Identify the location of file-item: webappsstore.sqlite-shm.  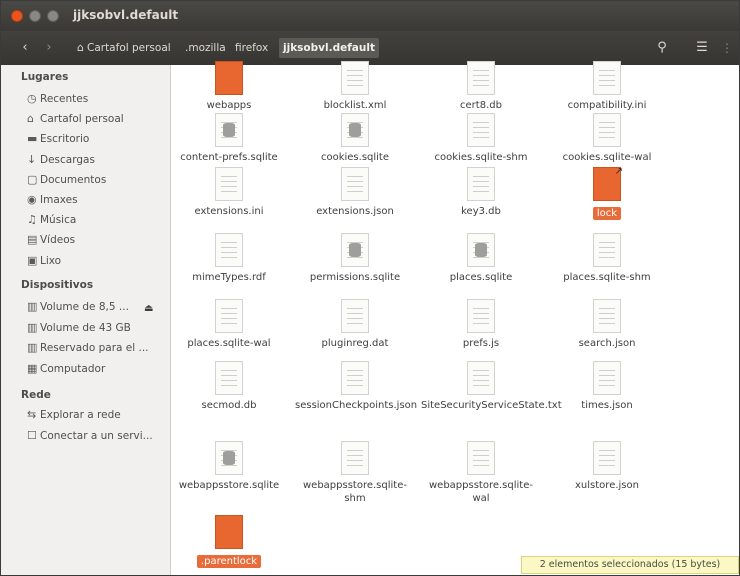
(355, 473).